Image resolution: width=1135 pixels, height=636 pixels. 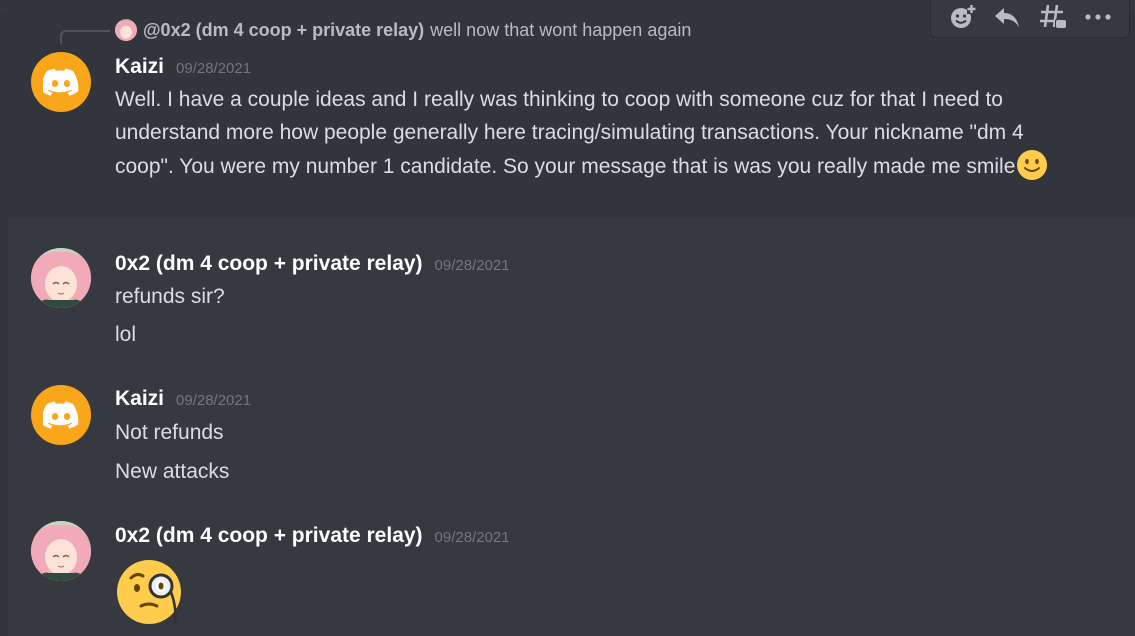 I want to click on message-text: lol, so click(x=126, y=334).